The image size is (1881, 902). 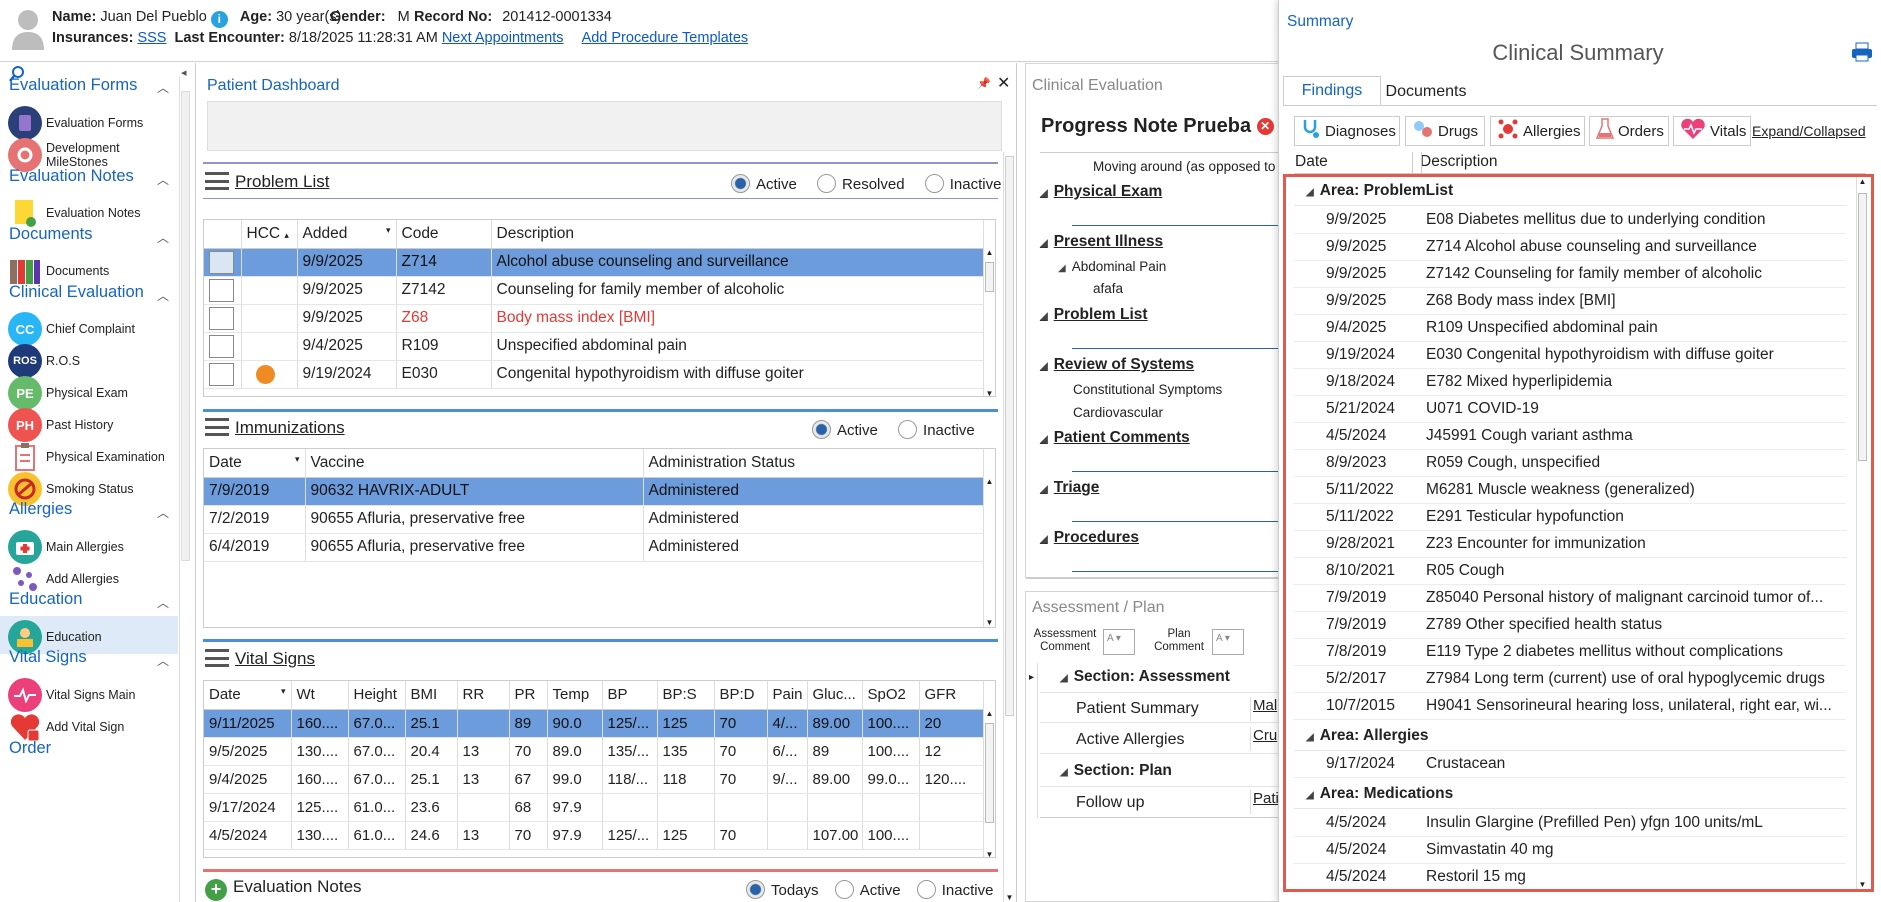 I want to click on drugs-button: Drugs, so click(x=1445, y=131).